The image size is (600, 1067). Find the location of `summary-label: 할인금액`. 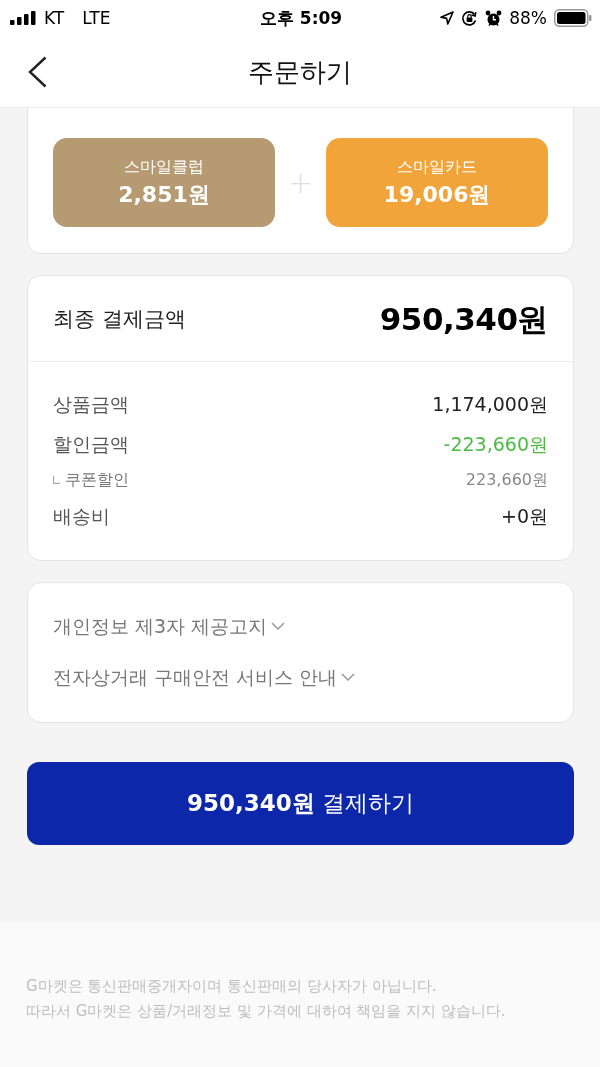

summary-label: 할인금액 is located at coordinates (91, 444).